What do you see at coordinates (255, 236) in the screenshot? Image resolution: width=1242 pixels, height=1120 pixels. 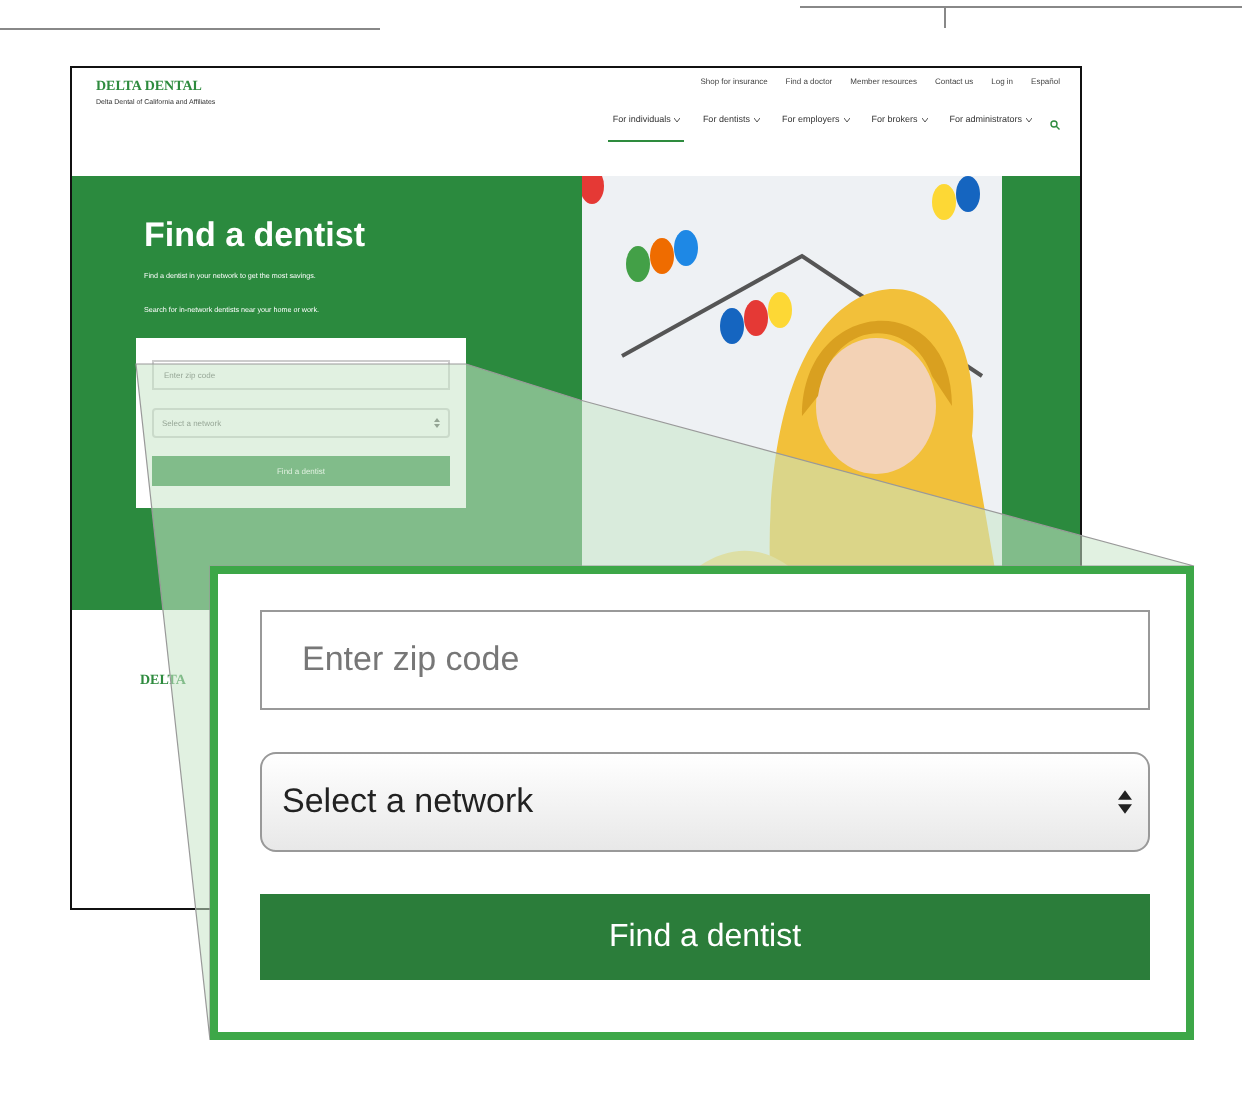 I see `hero-title: Find a dentist` at bounding box center [255, 236].